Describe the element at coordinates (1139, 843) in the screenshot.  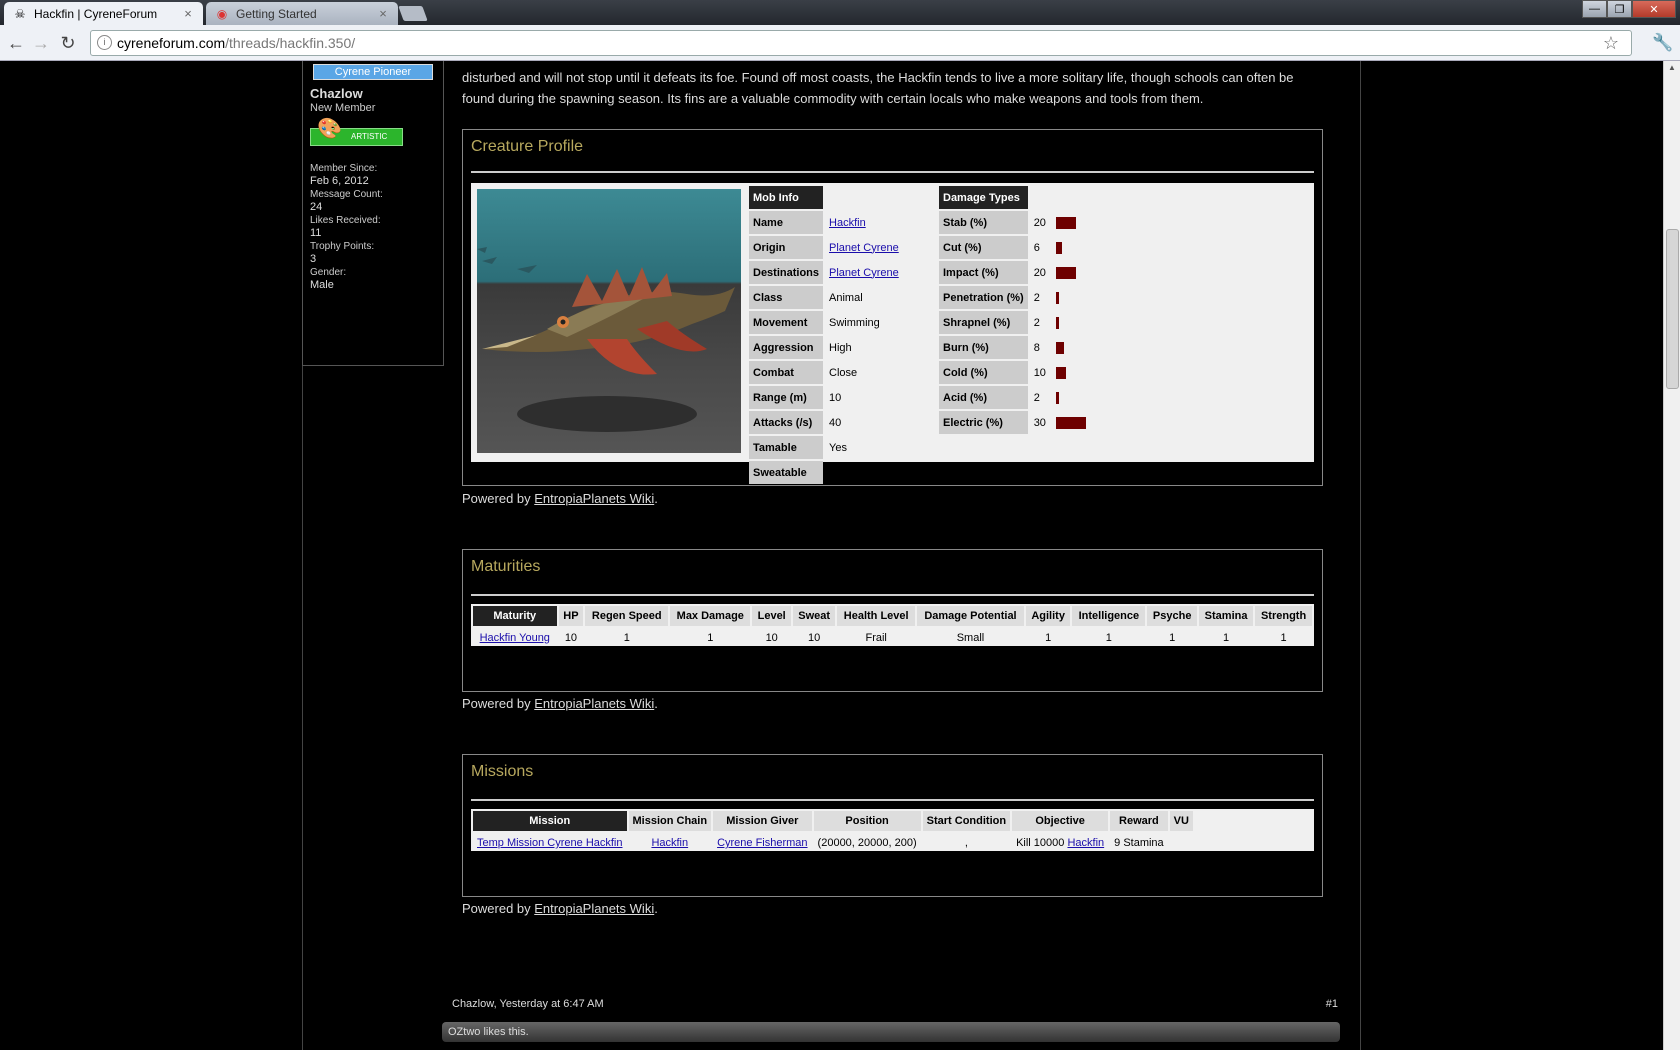
I see `reward-cell: 9 Stamina` at that location.